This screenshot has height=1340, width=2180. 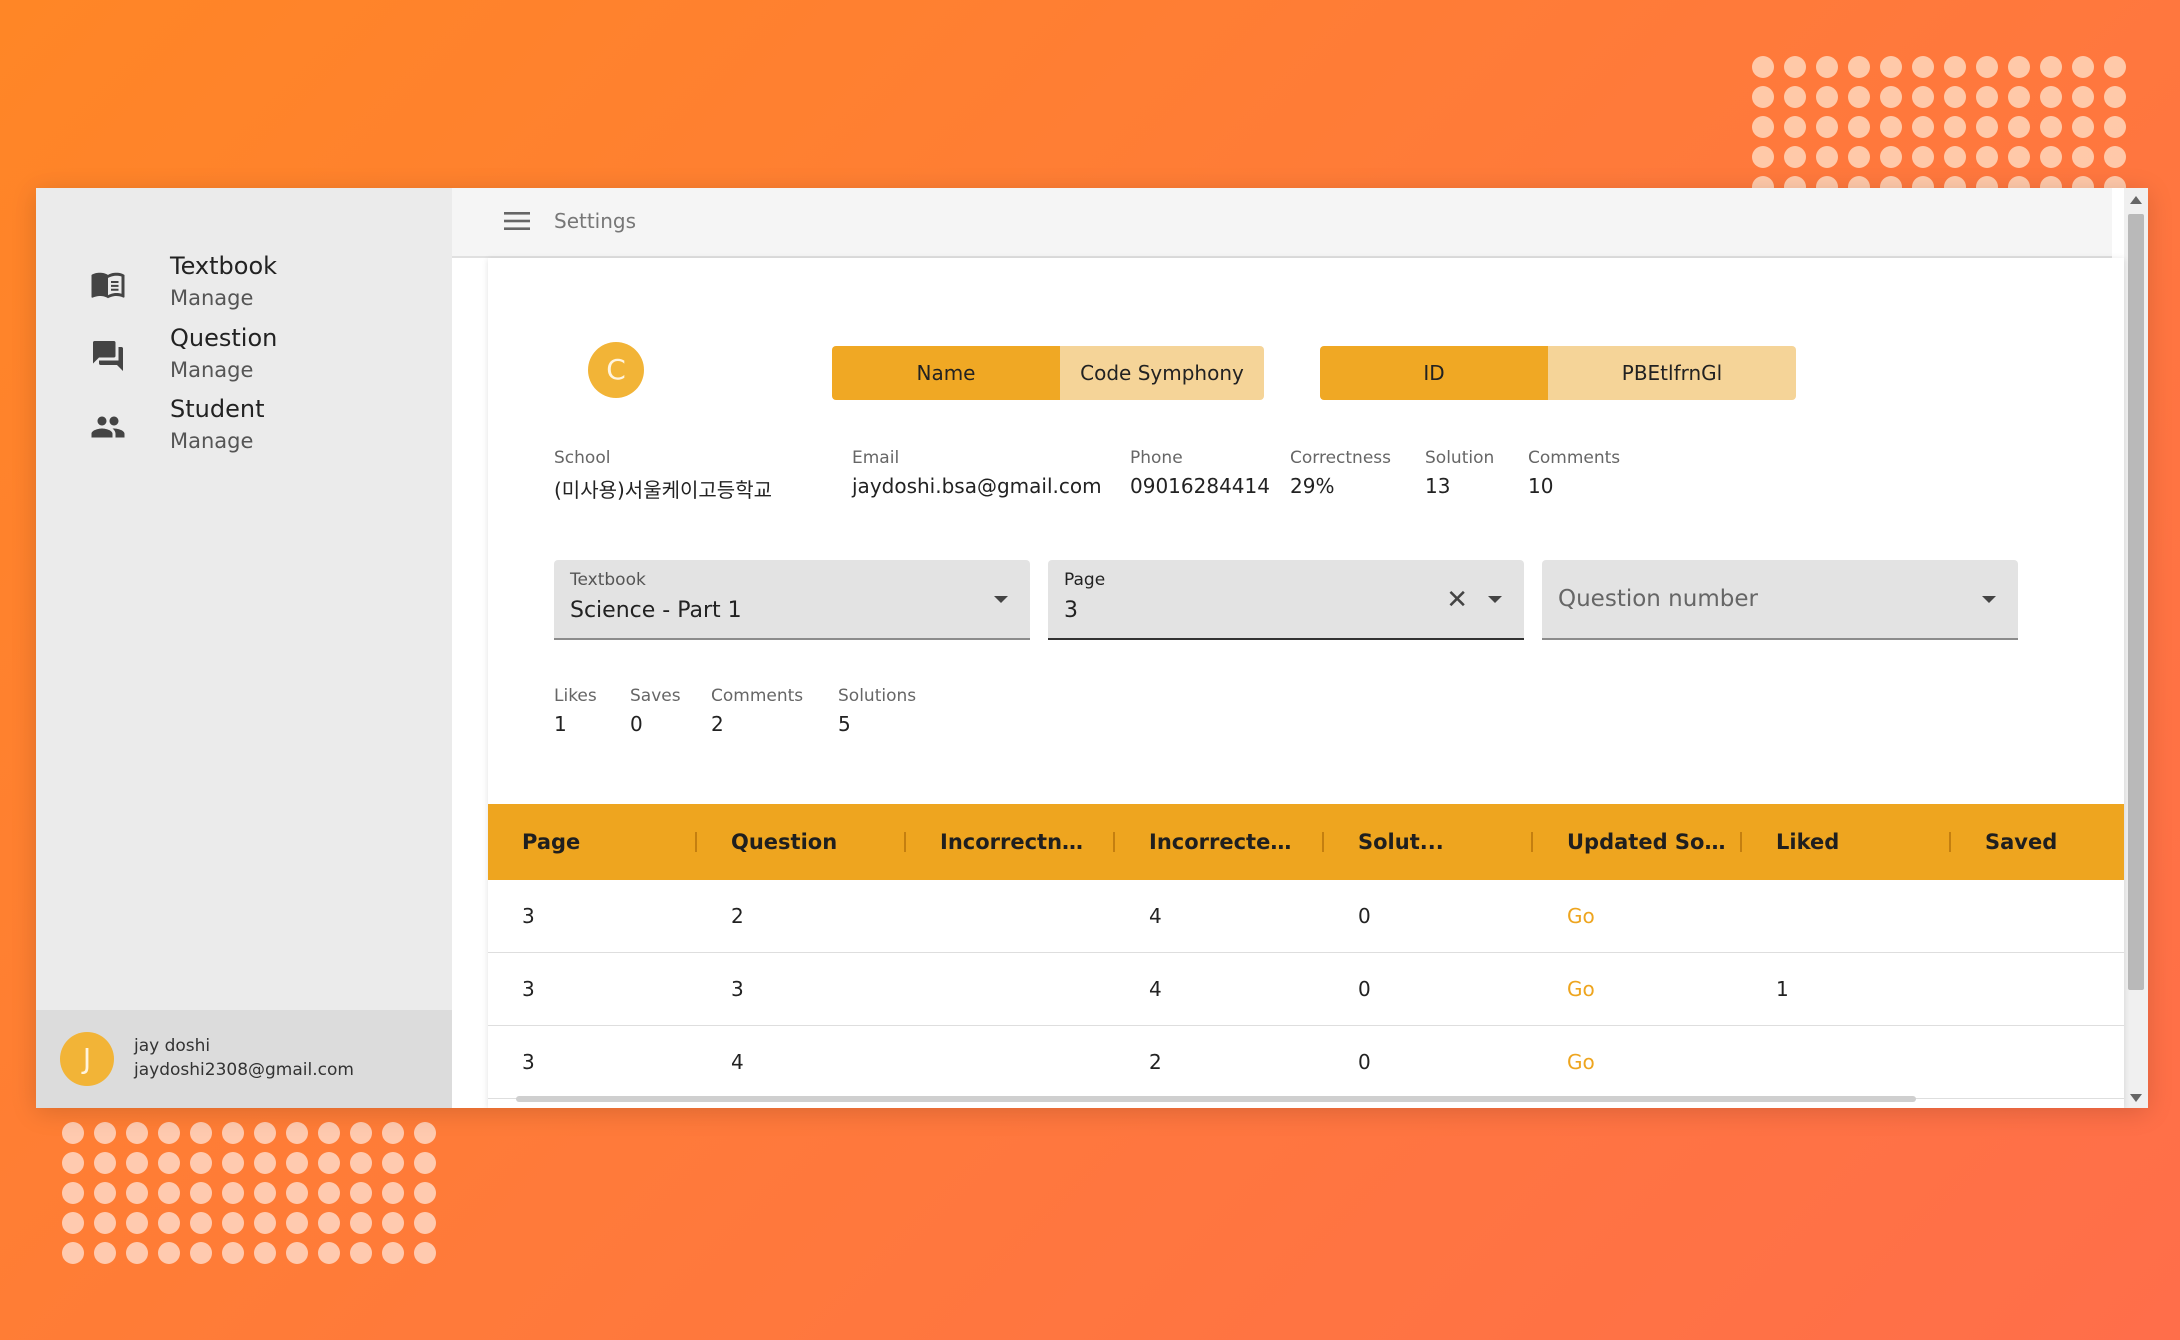 What do you see at coordinates (2050, 842) in the screenshot?
I see `column-header-saved: Saved` at bounding box center [2050, 842].